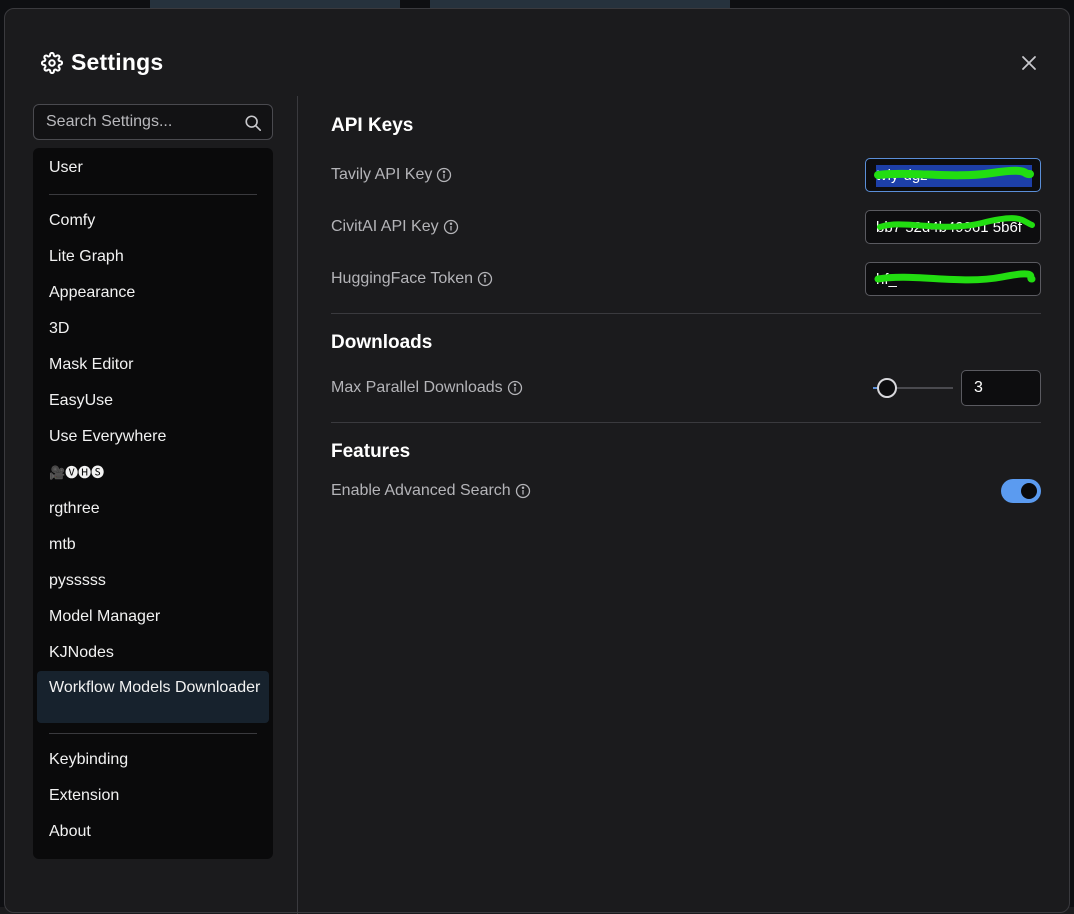  I want to click on sidebar-item-extension: Extension, so click(153, 796).